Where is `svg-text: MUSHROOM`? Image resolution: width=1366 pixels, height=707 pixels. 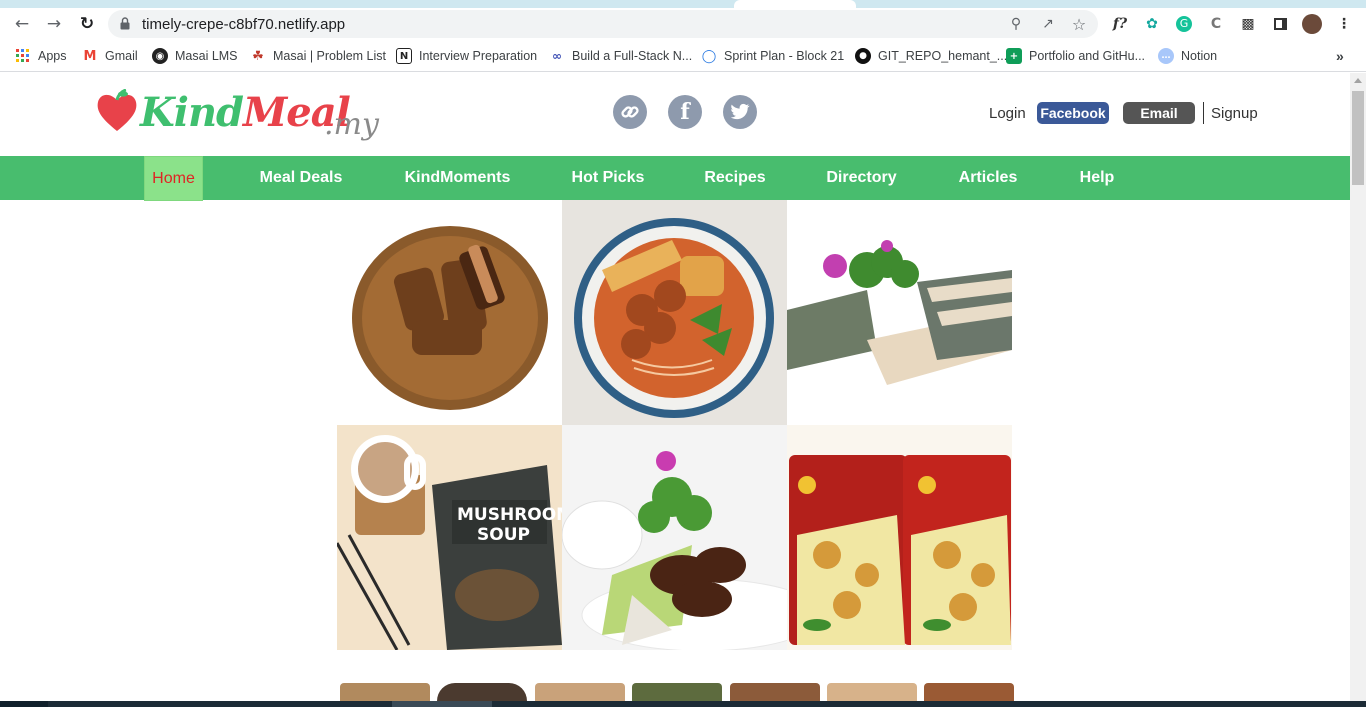
svg-text: MUSHROOM is located at coordinates (509, 515).